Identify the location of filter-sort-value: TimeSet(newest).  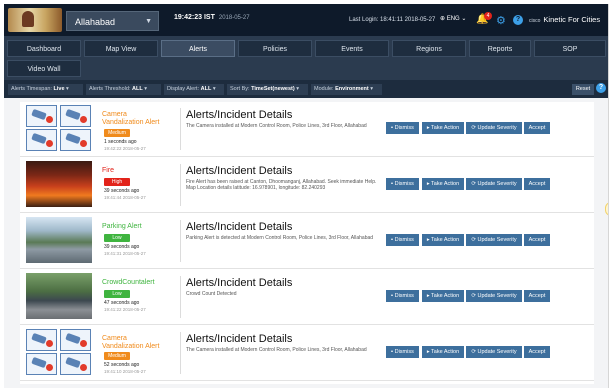
(273, 89).